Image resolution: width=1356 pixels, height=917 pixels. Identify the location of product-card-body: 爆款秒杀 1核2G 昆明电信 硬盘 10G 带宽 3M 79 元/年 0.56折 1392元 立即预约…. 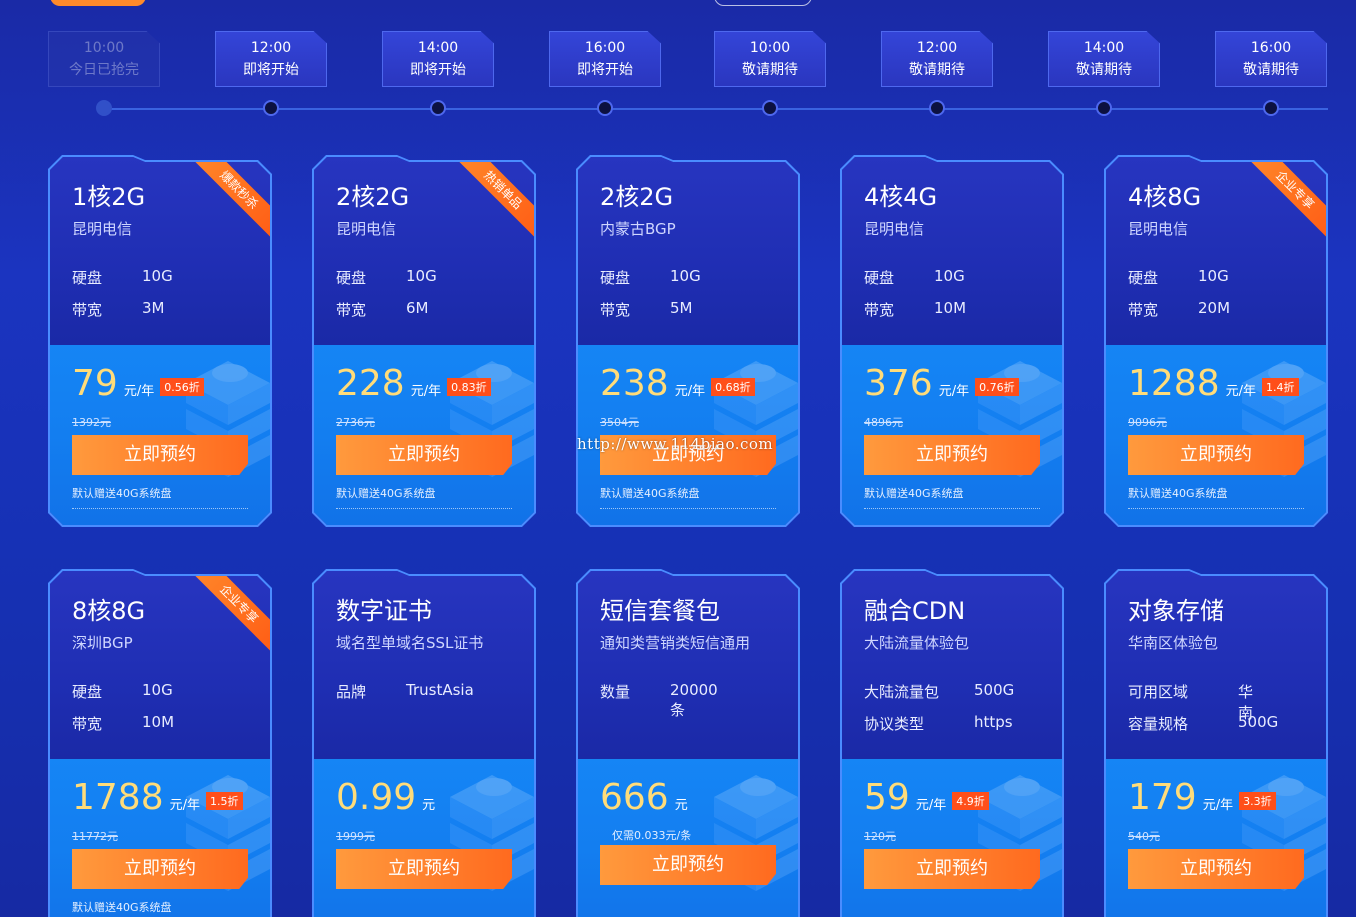
(160, 341).